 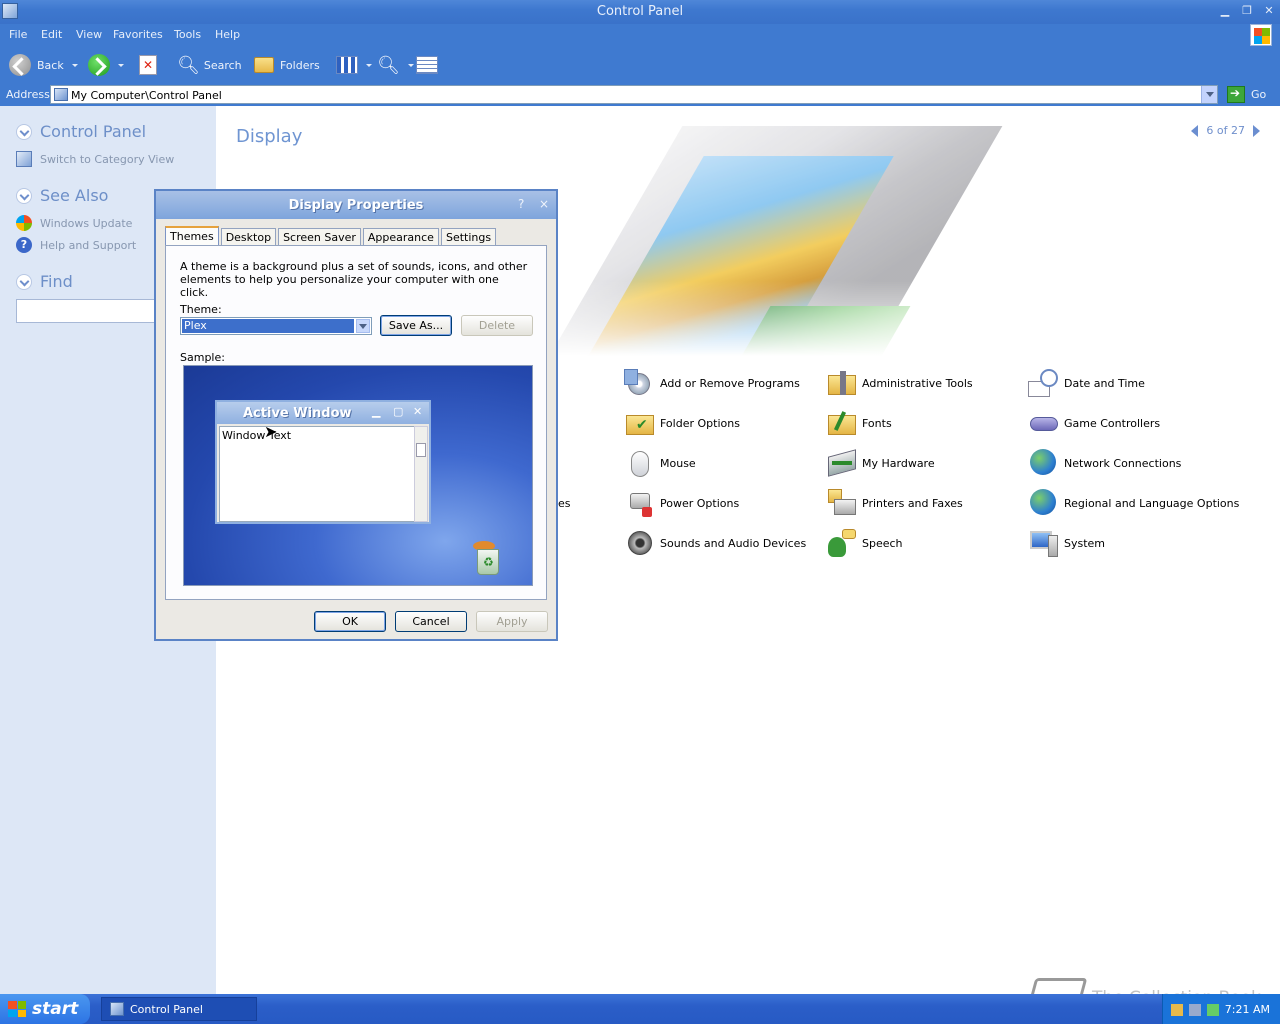 I want to click on go-button: Go, so click(x=1246, y=94).